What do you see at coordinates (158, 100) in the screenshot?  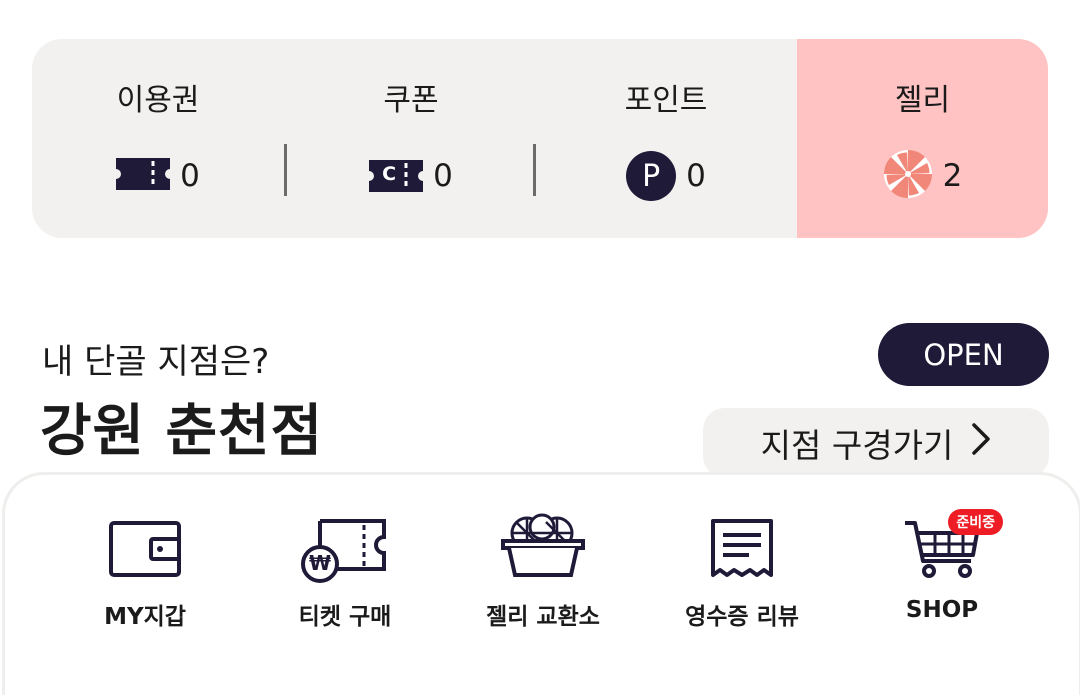 I see `stat-ticket-label: 이용권` at bounding box center [158, 100].